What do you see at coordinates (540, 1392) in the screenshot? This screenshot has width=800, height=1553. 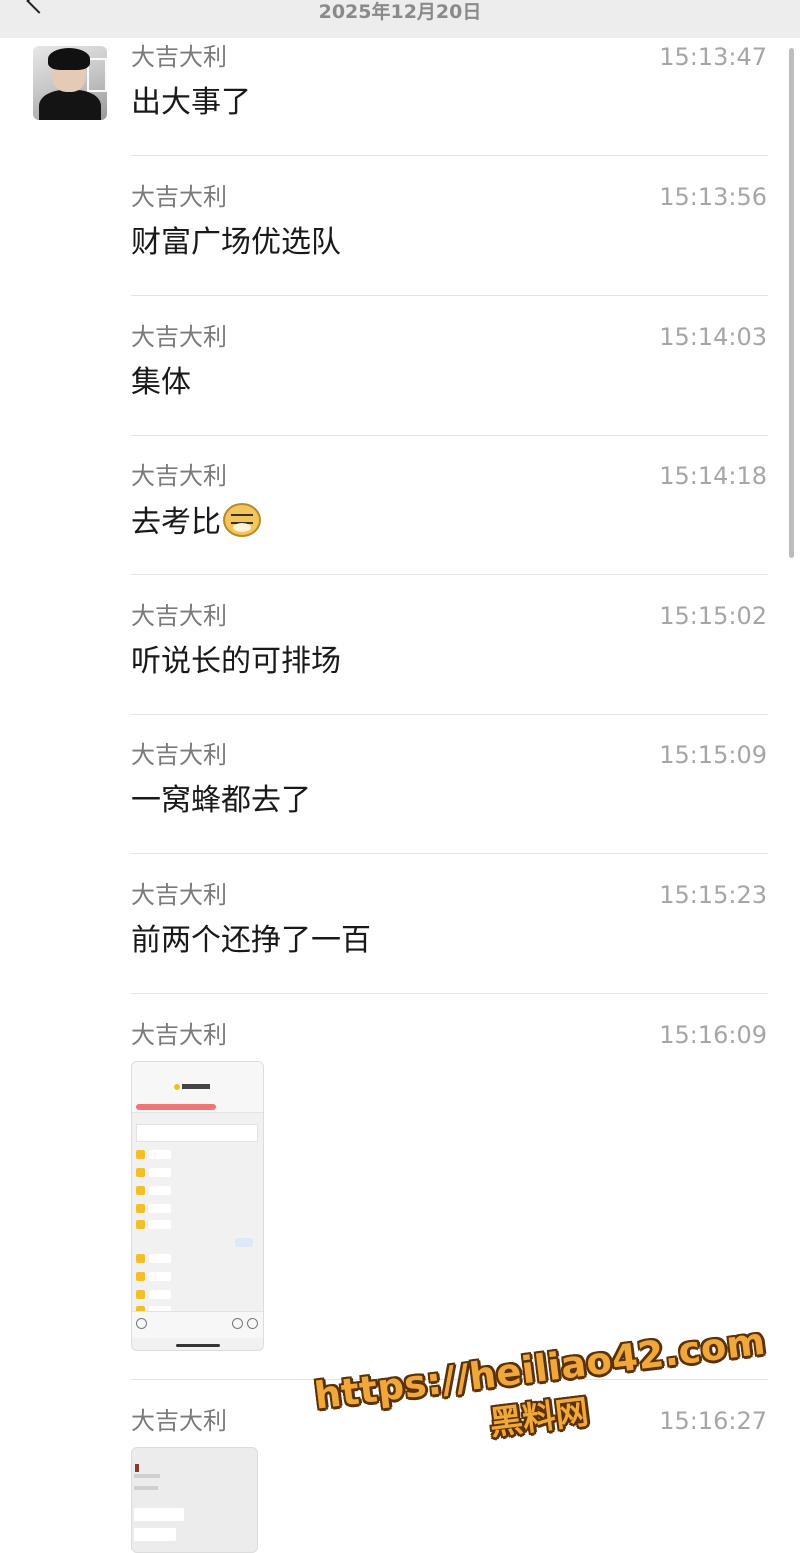 I see `watermark: https://heiliao42.com 黑料网` at bounding box center [540, 1392].